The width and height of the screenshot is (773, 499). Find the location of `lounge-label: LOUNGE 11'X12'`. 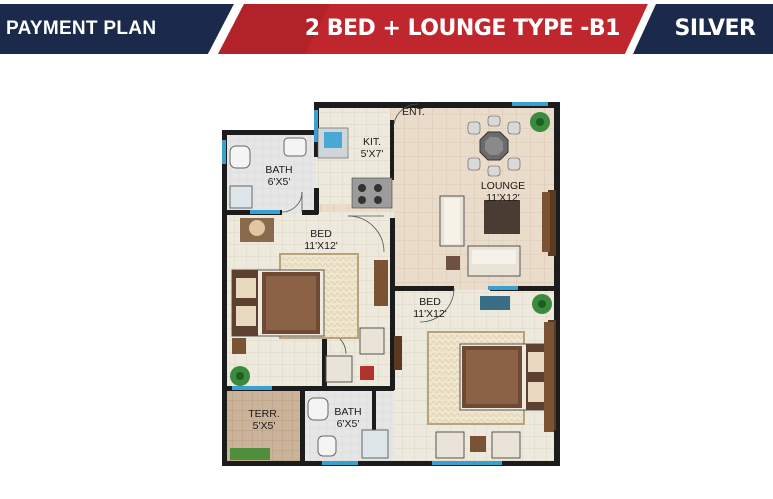

lounge-label: LOUNGE 11'X12' is located at coordinates (503, 192).